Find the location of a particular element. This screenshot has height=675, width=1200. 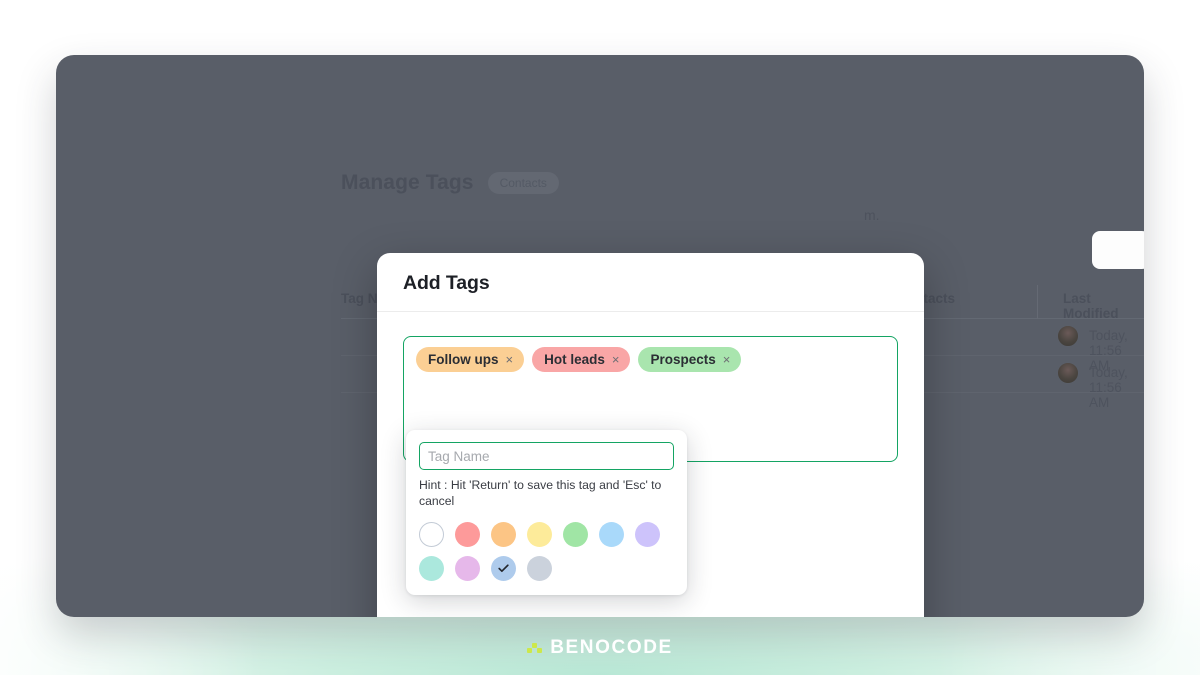

modal-footer: Cancel Save is located at coordinates (650, 605).